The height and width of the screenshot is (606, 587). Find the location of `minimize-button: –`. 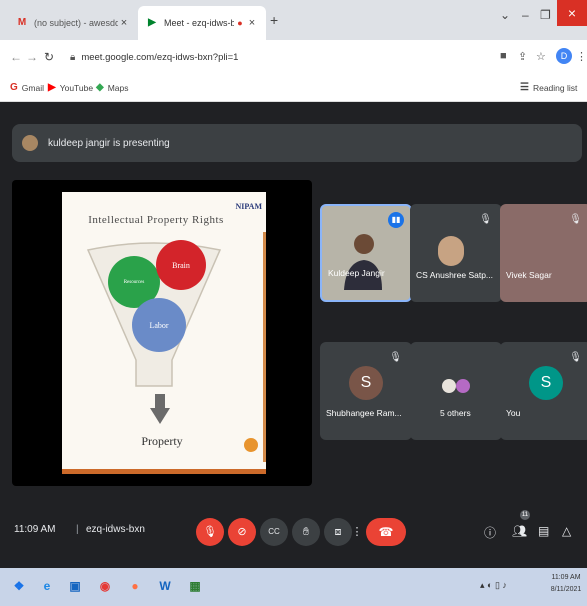

minimize-button: – is located at coordinates (525, 17).